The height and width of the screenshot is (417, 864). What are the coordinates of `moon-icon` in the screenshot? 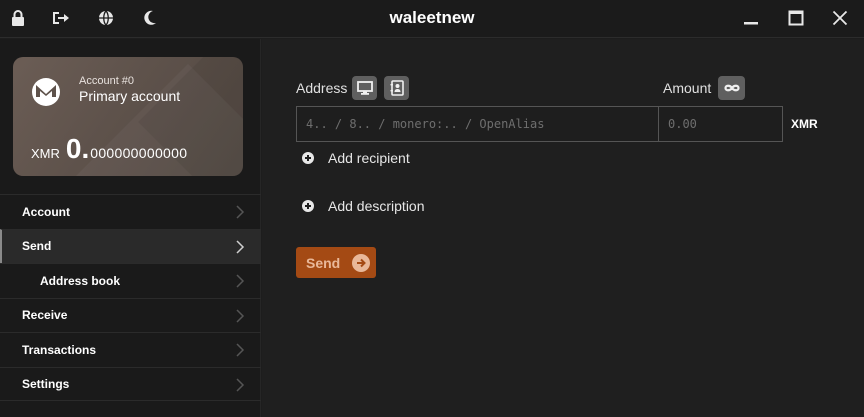 It's located at (150, 18).